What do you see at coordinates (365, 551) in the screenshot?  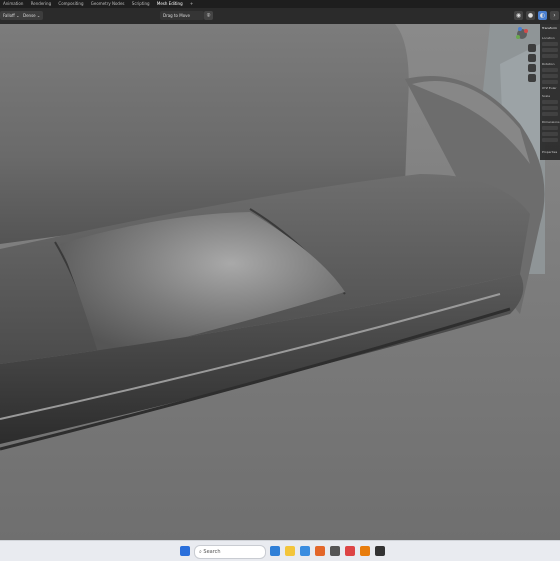 I see `blender-icon` at bounding box center [365, 551].